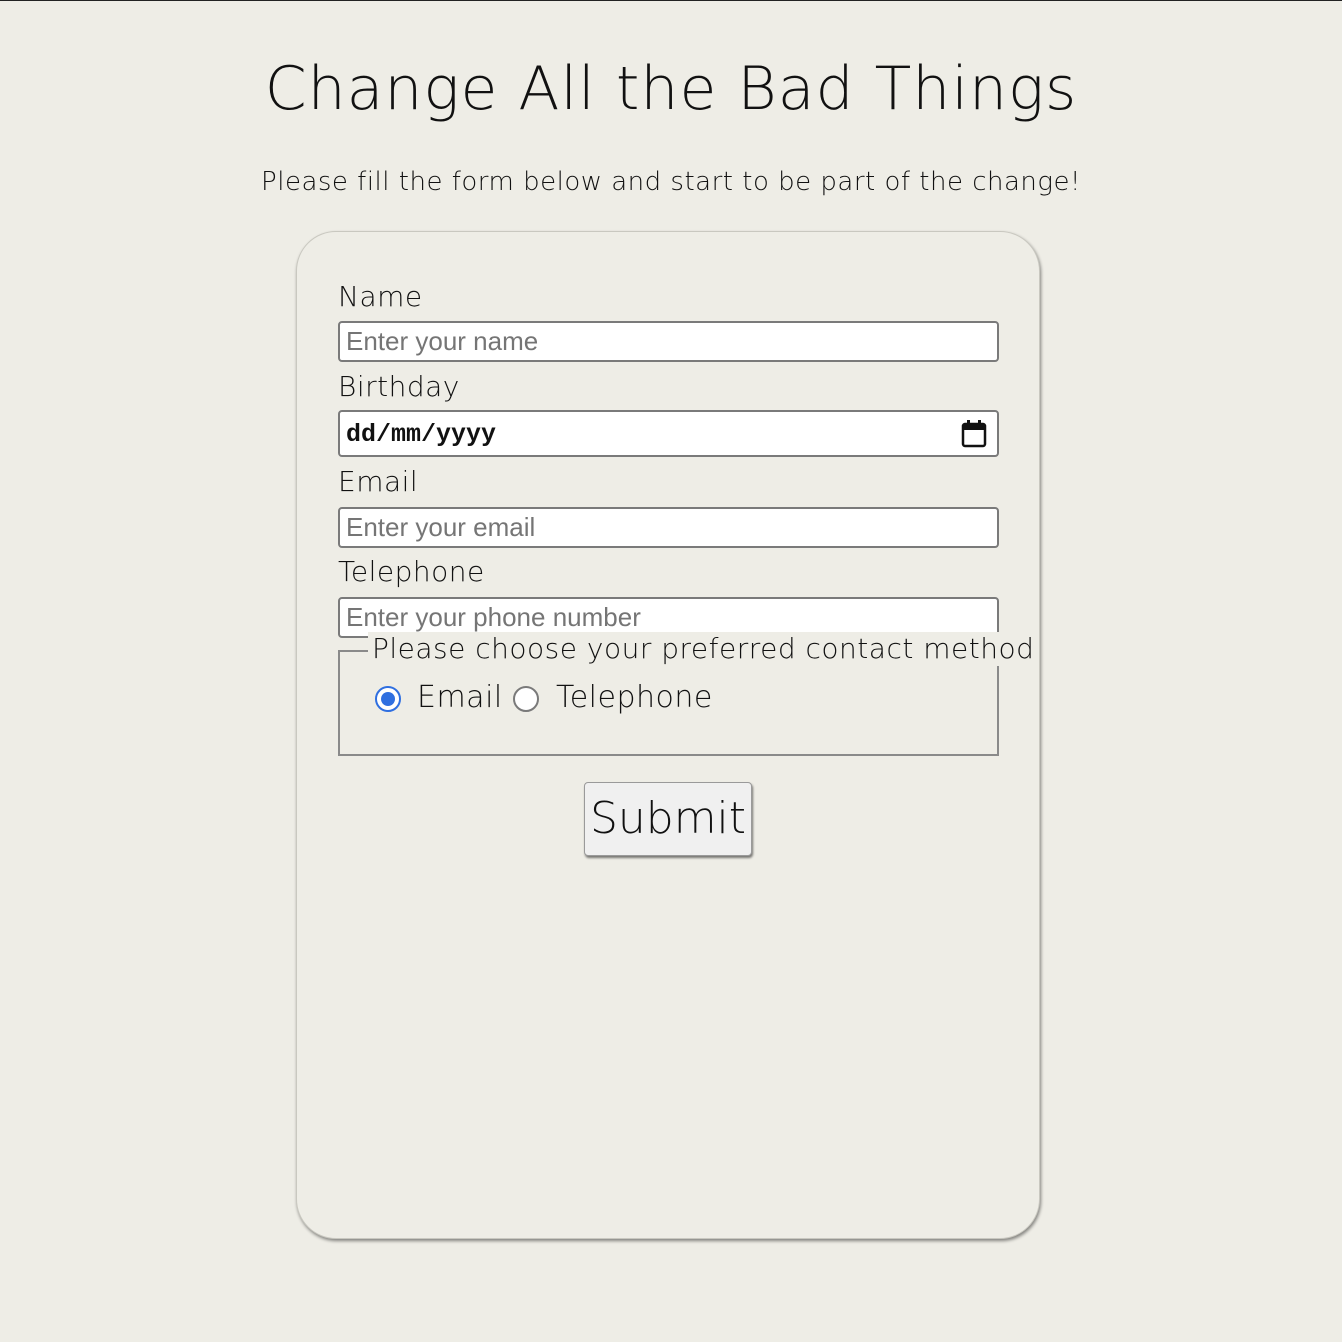 This screenshot has height=1342, width=1342. I want to click on submit-button: Submit, so click(668, 819).